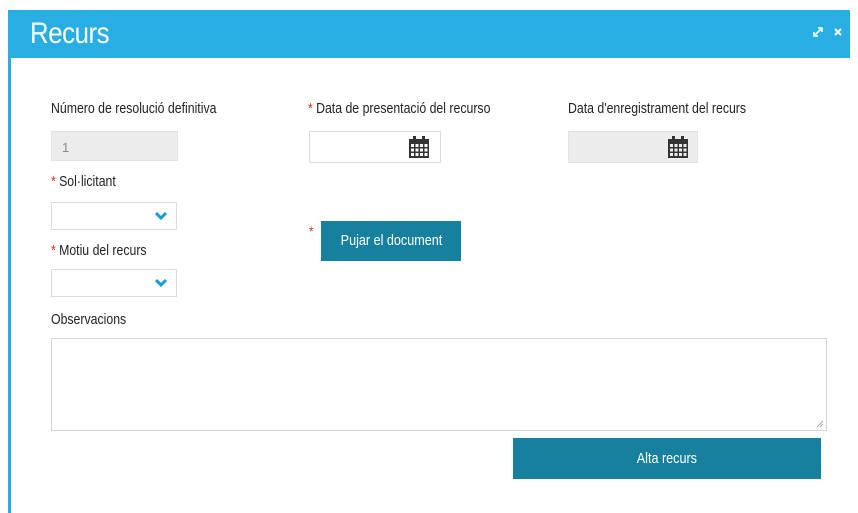 The width and height of the screenshot is (858, 513). I want to click on alta-recurs-label: Alta recurs, so click(667, 458).